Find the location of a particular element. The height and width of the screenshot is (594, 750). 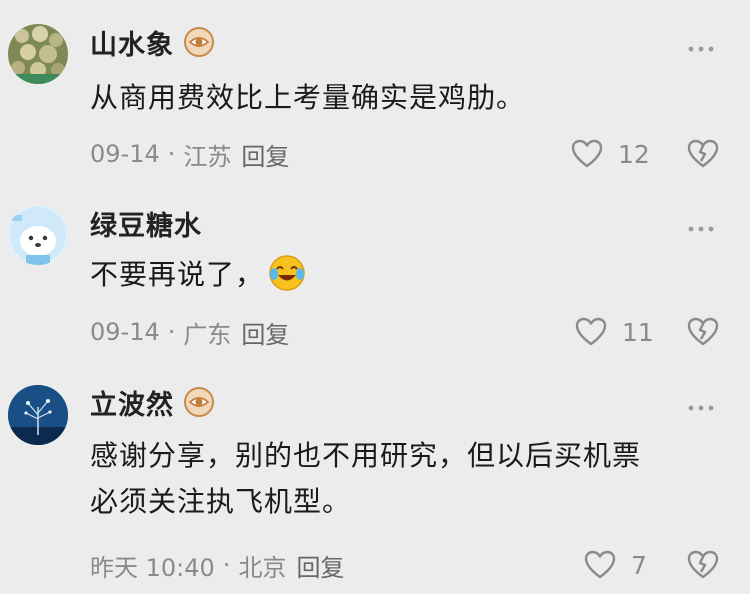

comment-text: 感谢分享，别的也不用研究，但以后买机票 必须关注执飞机型。 is located at coordinates (410, 479).